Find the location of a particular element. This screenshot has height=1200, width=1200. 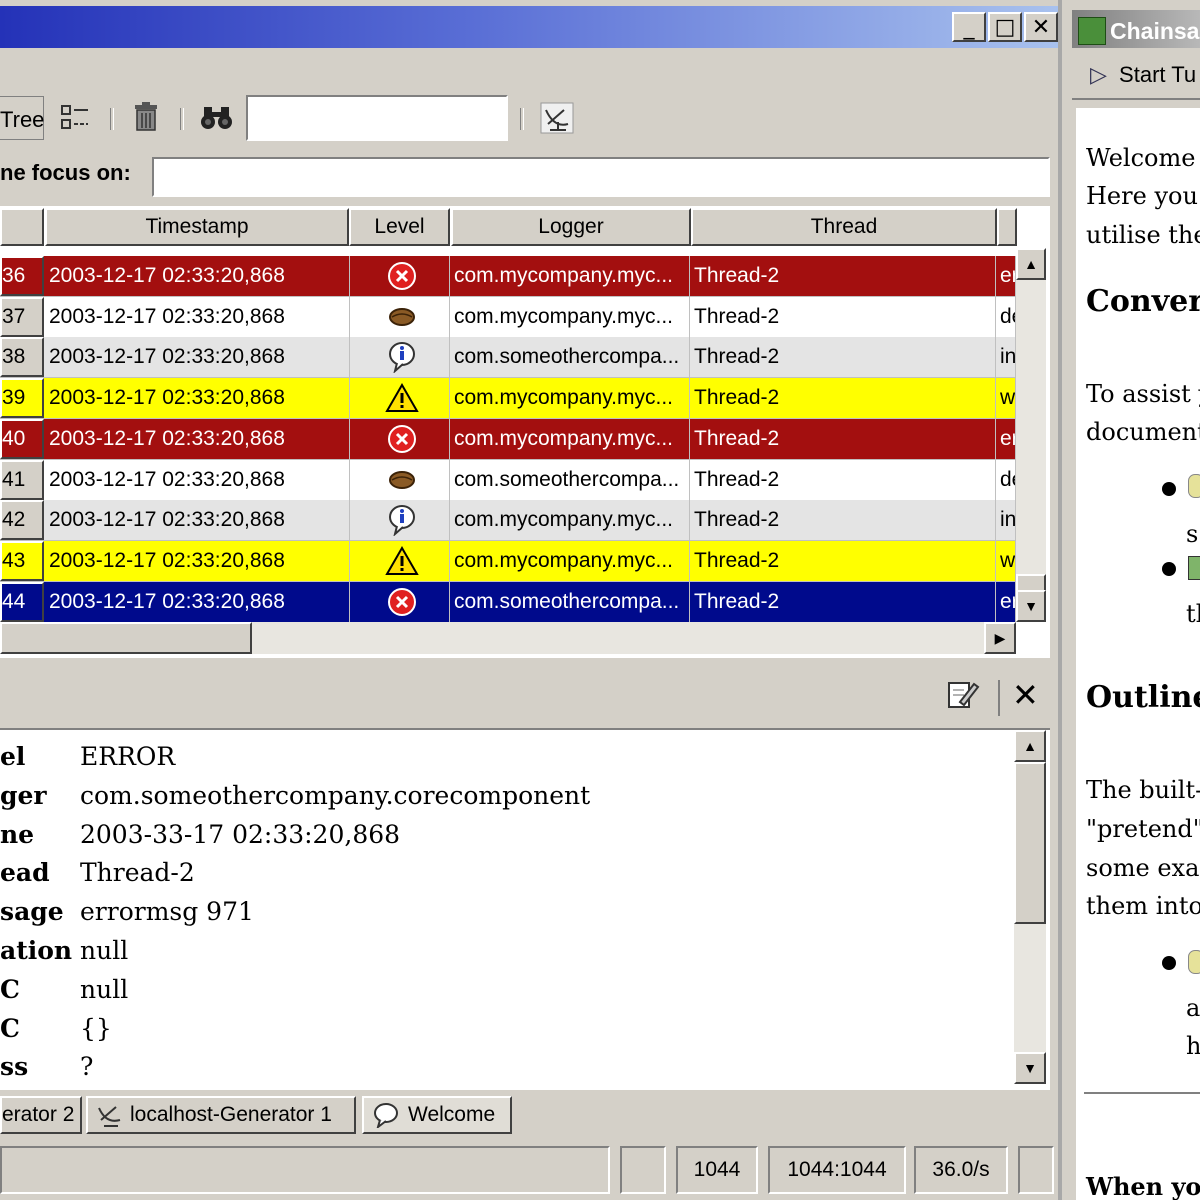

column-header-label: Level is located at coordinates (399, 226).